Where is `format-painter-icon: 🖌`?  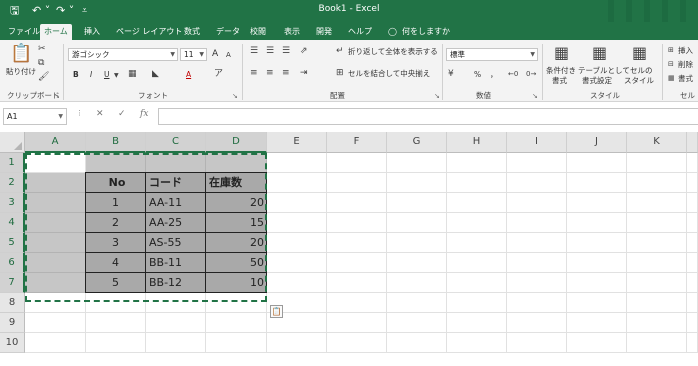 format-painter-icon: 🖌 is located at coordinates (43, 77).